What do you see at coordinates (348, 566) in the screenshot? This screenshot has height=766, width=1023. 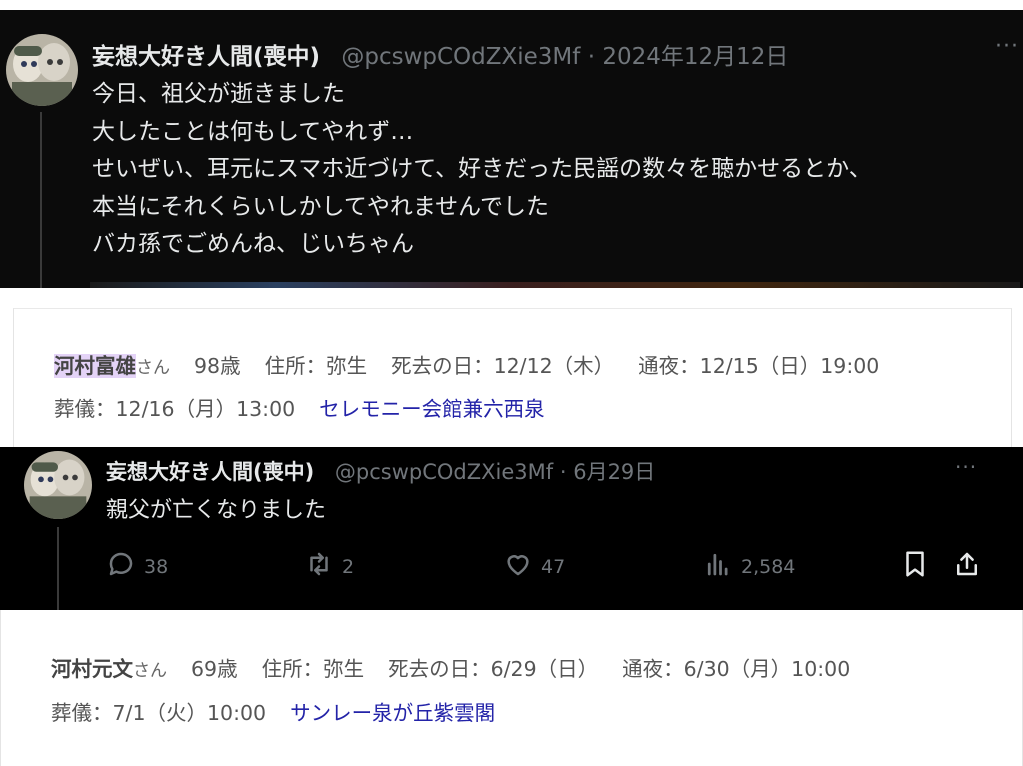 I see `retweet-count: 2` at bounding box center [348, 566].